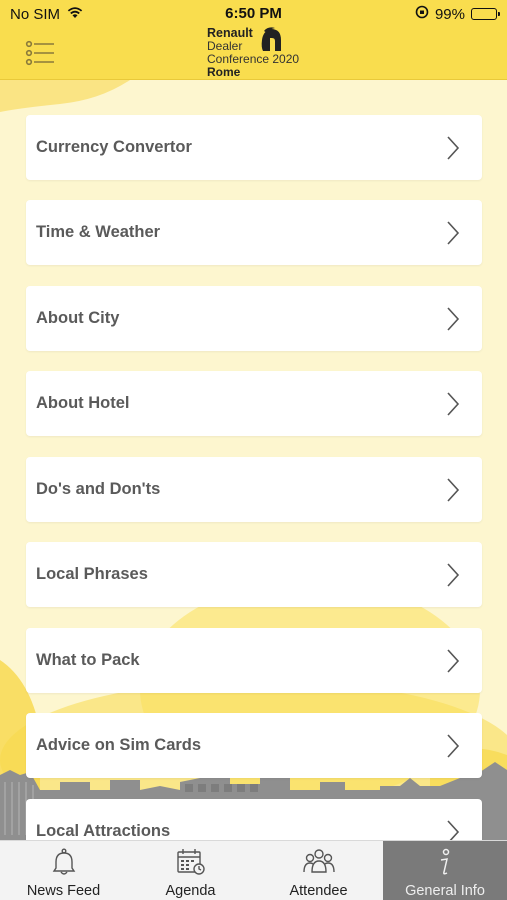  I want to click on logo-line-1: Renault, so click(230, 33).